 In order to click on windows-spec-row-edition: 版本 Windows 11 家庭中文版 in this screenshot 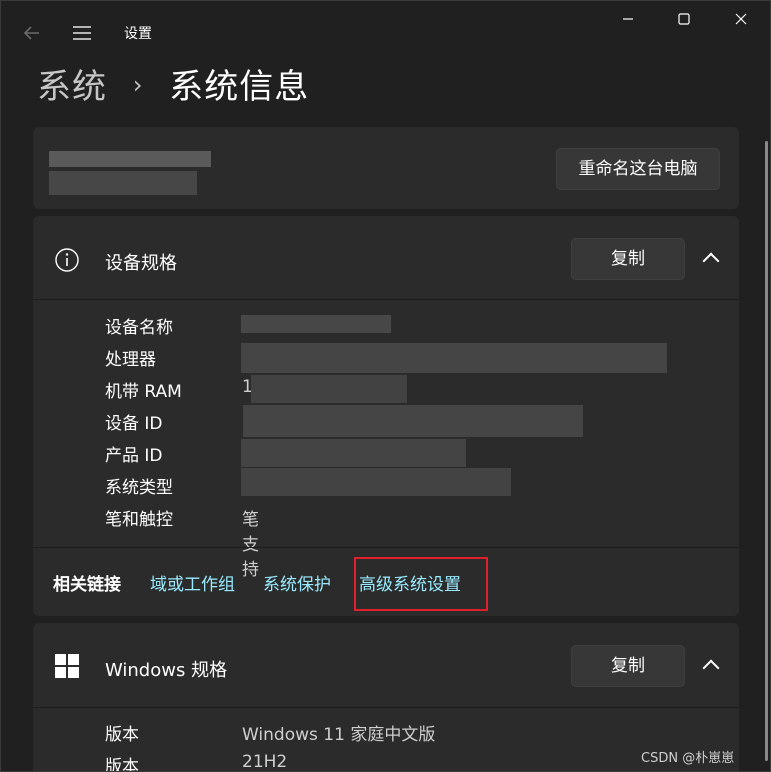, I will do `click(405, 732)`.